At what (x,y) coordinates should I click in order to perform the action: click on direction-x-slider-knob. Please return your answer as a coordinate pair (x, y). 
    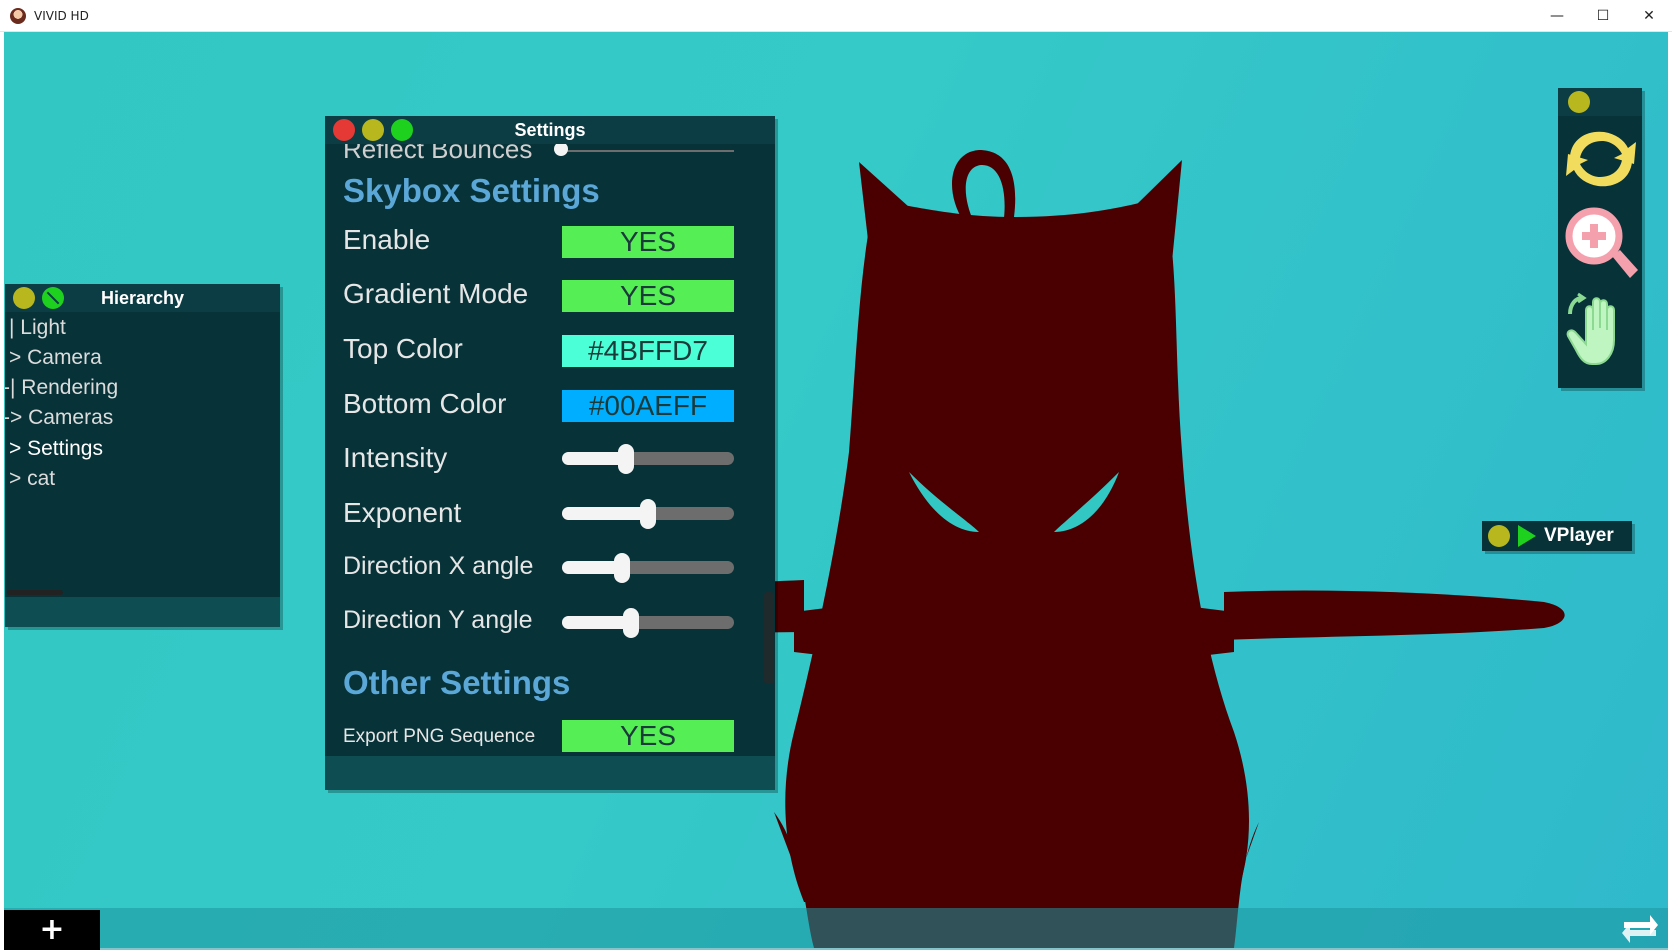
    Looking at the image, I should click on (622, 568).